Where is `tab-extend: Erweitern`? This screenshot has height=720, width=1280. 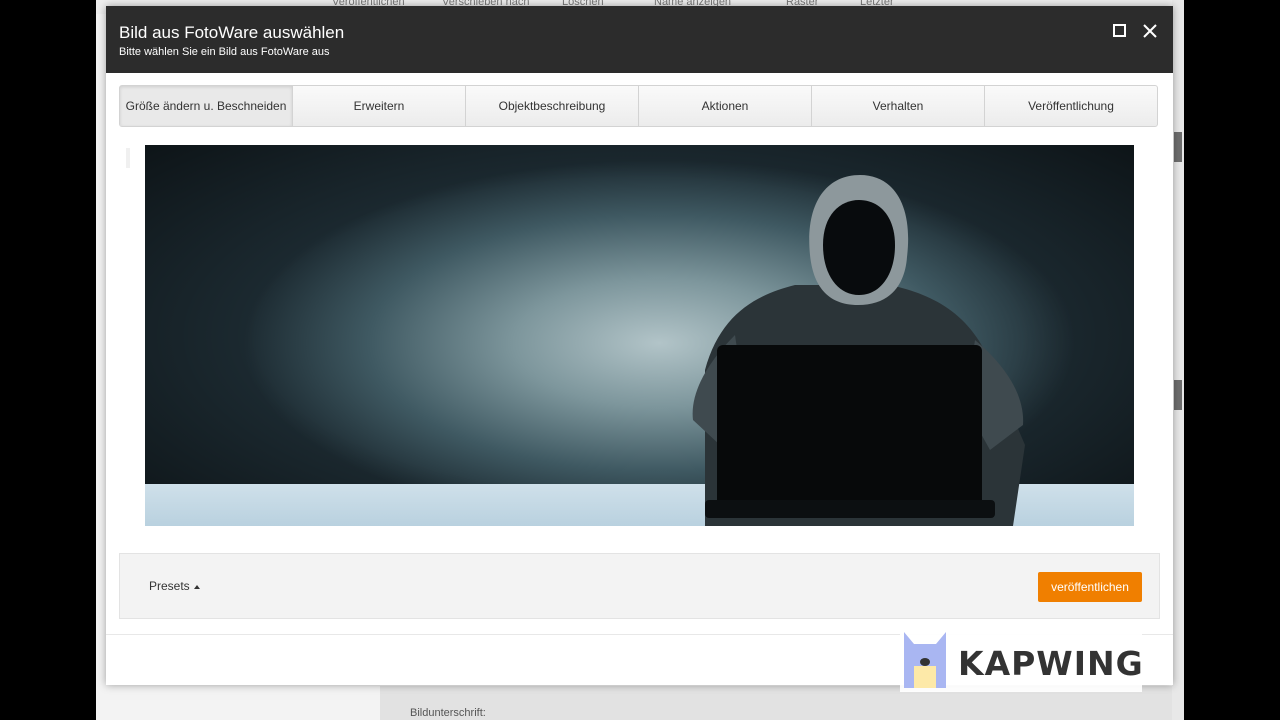 tab-extend: Erweitern is located at coordinates (378, 106).